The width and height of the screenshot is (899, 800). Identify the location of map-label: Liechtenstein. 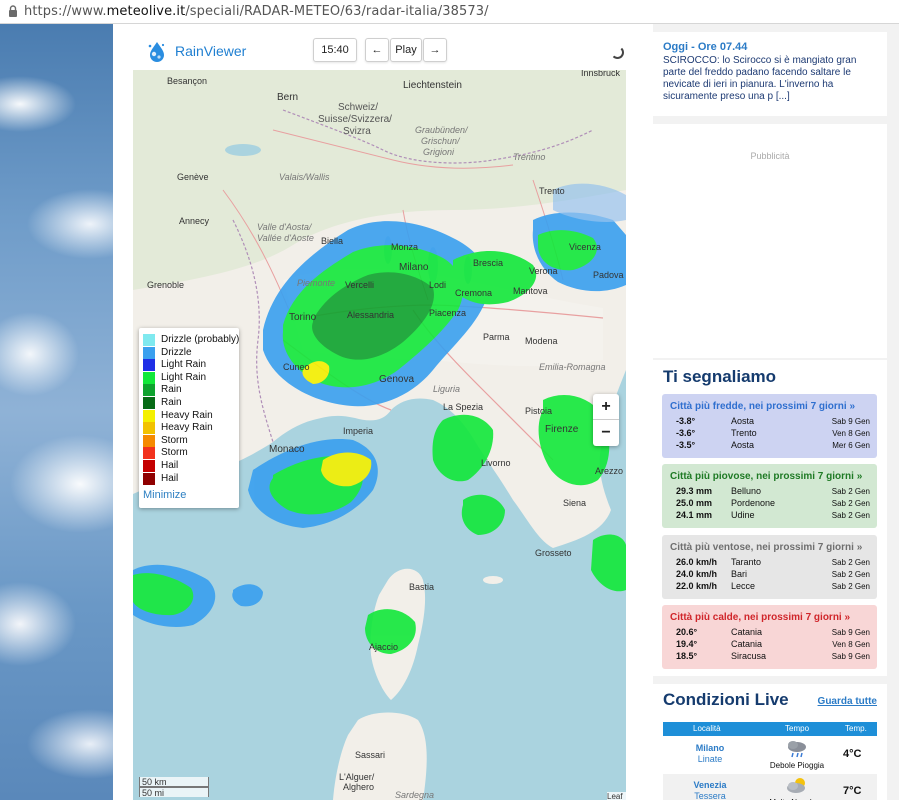
(432, 85).